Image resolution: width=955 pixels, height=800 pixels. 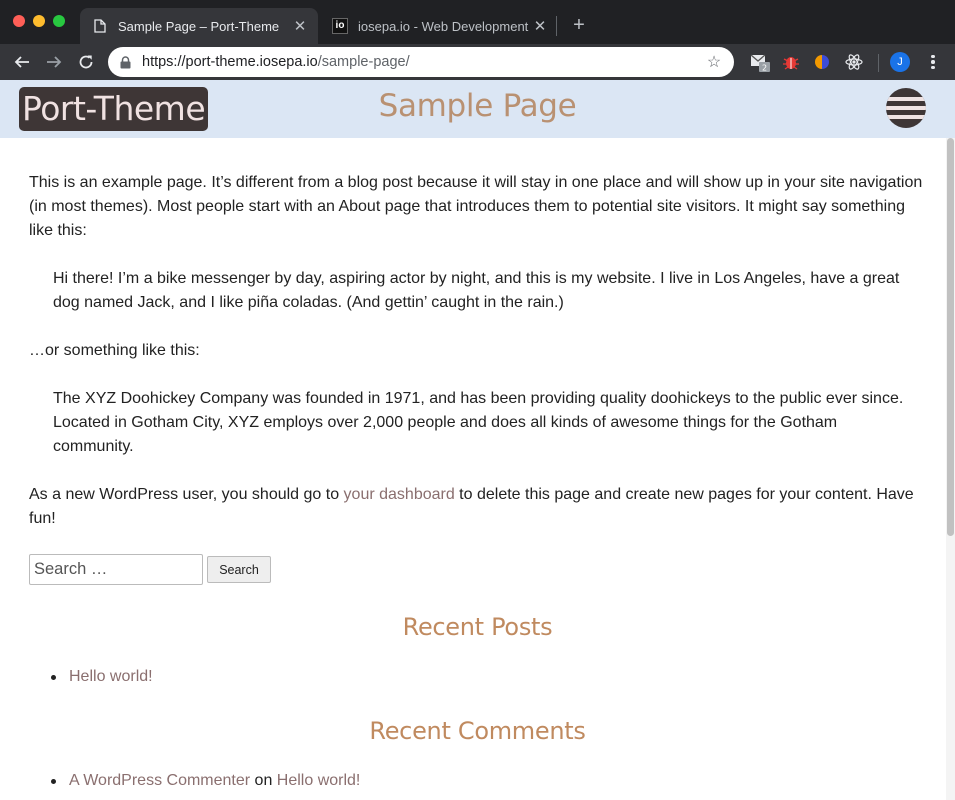 What do you see at coordinates (22, 62) in the screenshot?
I see `back-arrow-icon` at bounding box center [22, 62].